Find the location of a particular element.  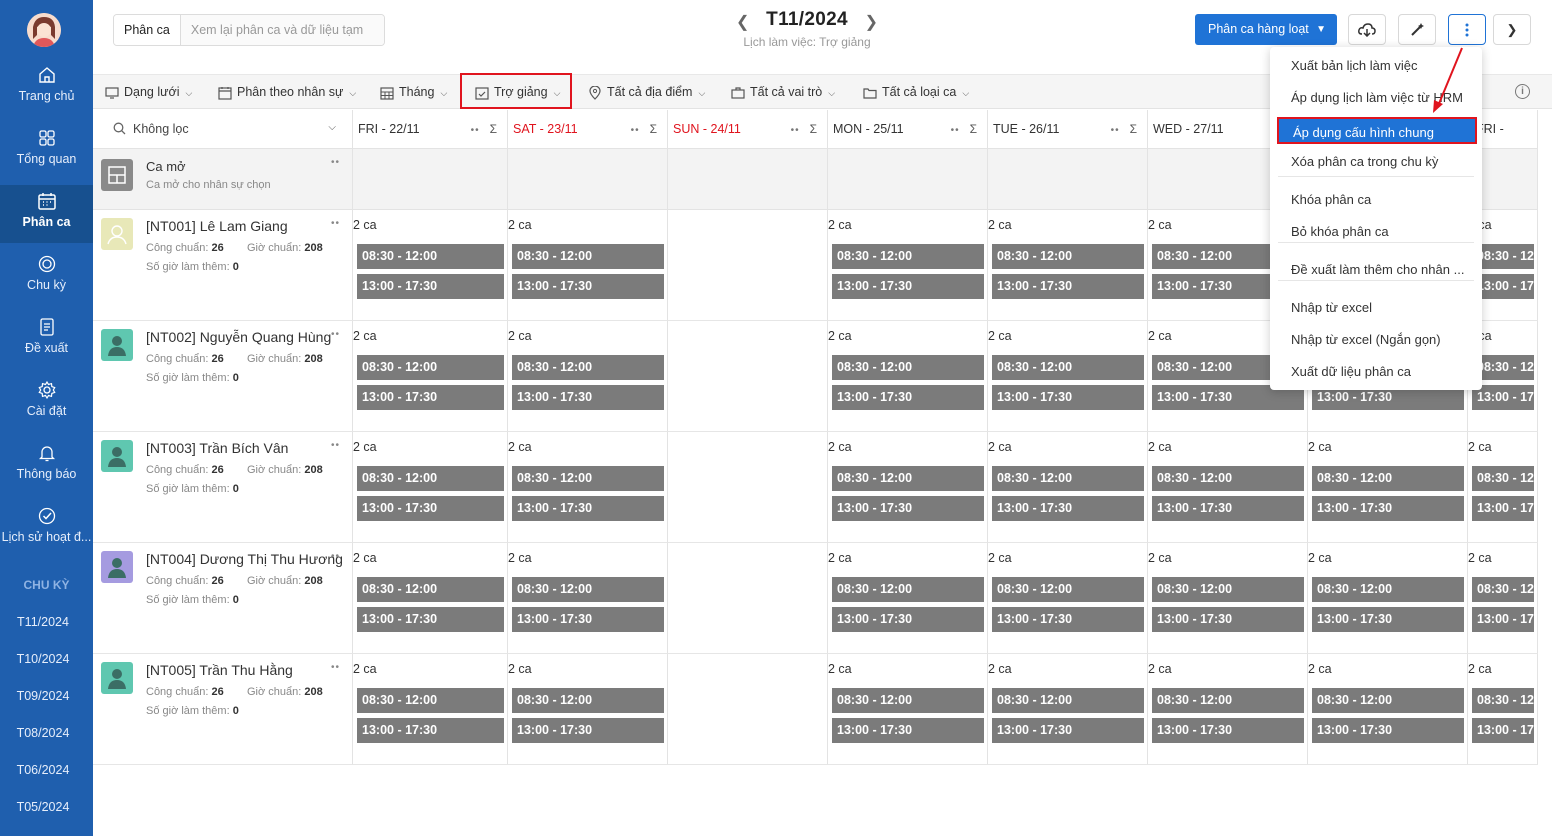

more-options-button is located at coordinates (1467, 29).